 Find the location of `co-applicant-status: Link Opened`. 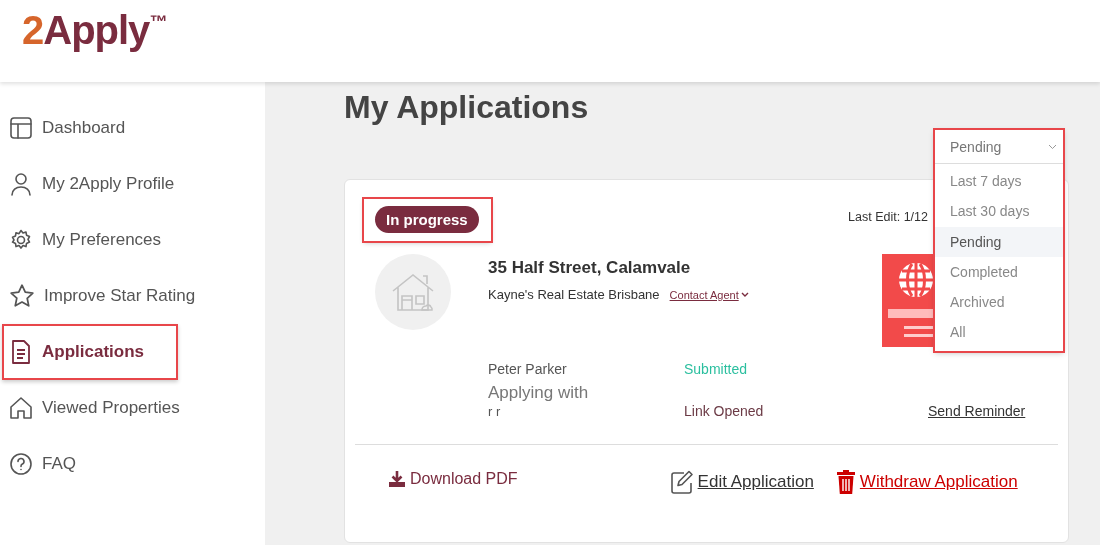

co-applicant-status: Link Opened is located at coordinates (724, 411).